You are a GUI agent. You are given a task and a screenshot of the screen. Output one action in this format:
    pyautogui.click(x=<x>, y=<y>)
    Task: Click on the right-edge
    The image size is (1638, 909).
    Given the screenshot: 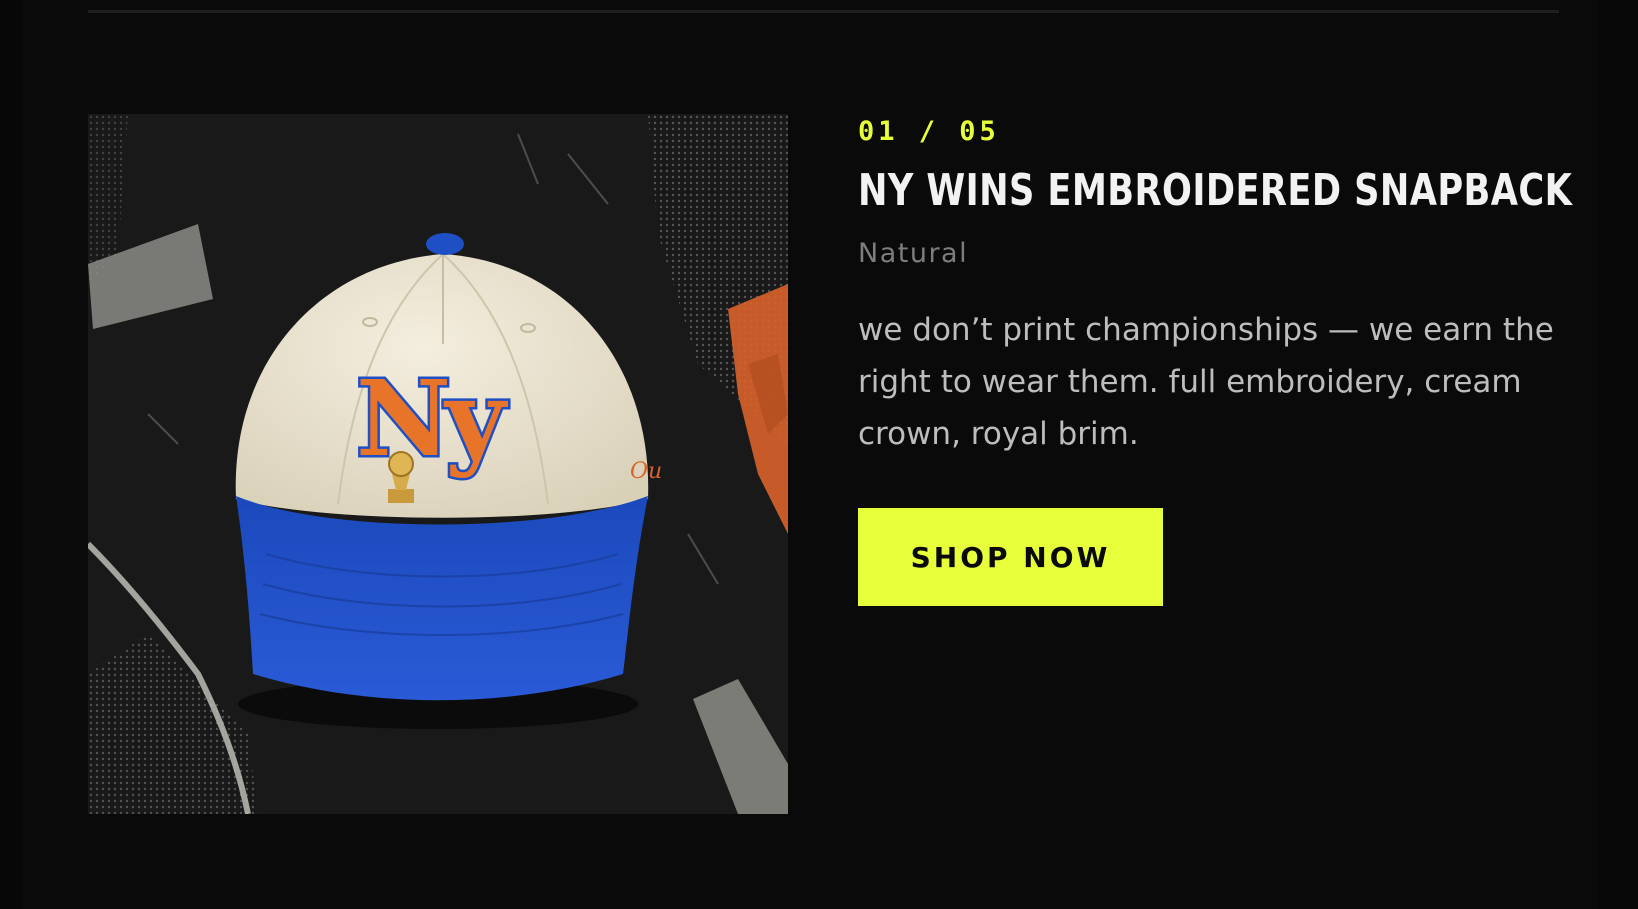 What is the action you would take?
    pyautogui.click(x=1618, y=454)
    